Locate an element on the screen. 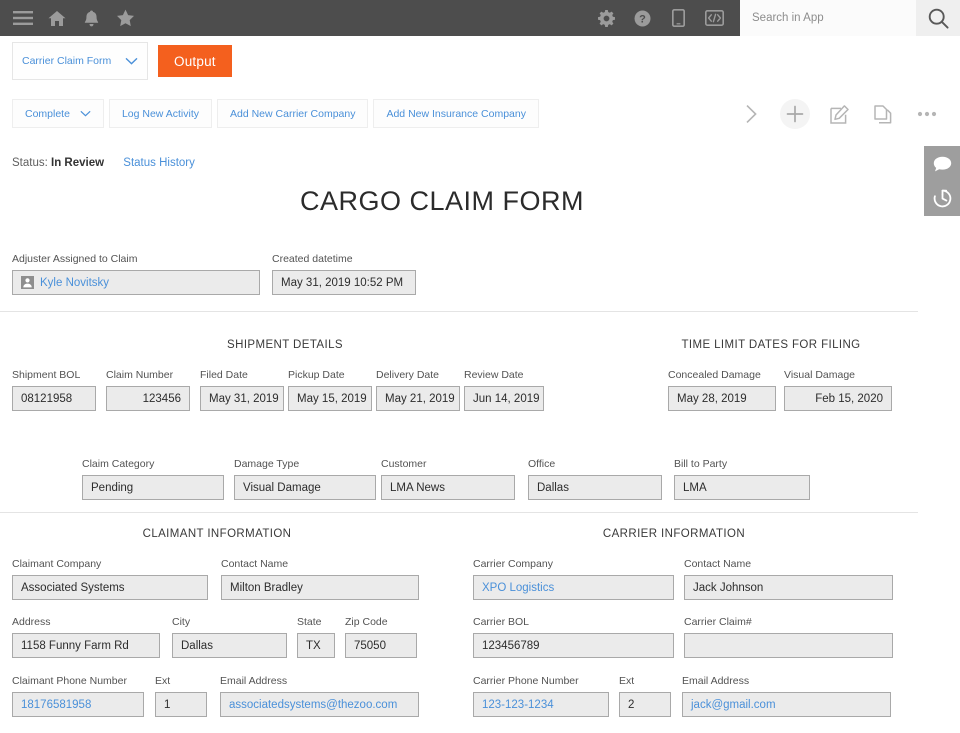  filed-date-input: May 31, 2019 is located at coordinates (242, 398).